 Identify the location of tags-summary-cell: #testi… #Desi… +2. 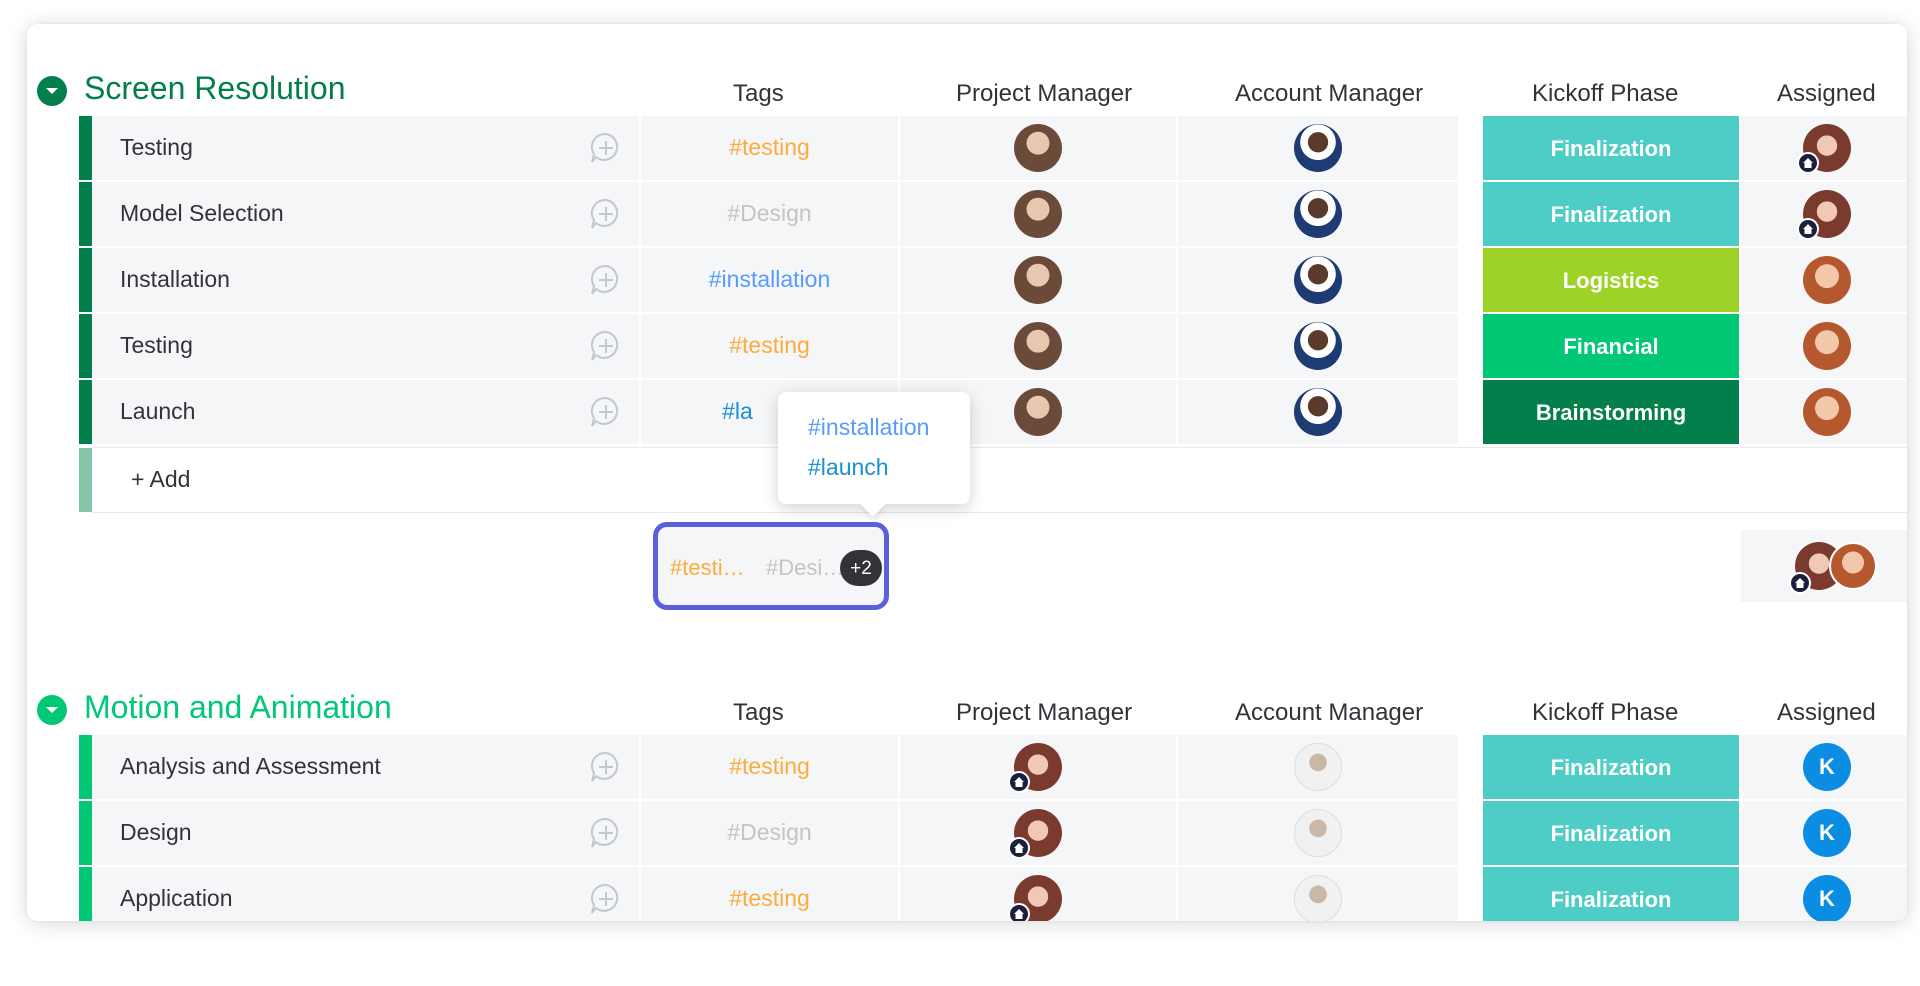
(771, 566).